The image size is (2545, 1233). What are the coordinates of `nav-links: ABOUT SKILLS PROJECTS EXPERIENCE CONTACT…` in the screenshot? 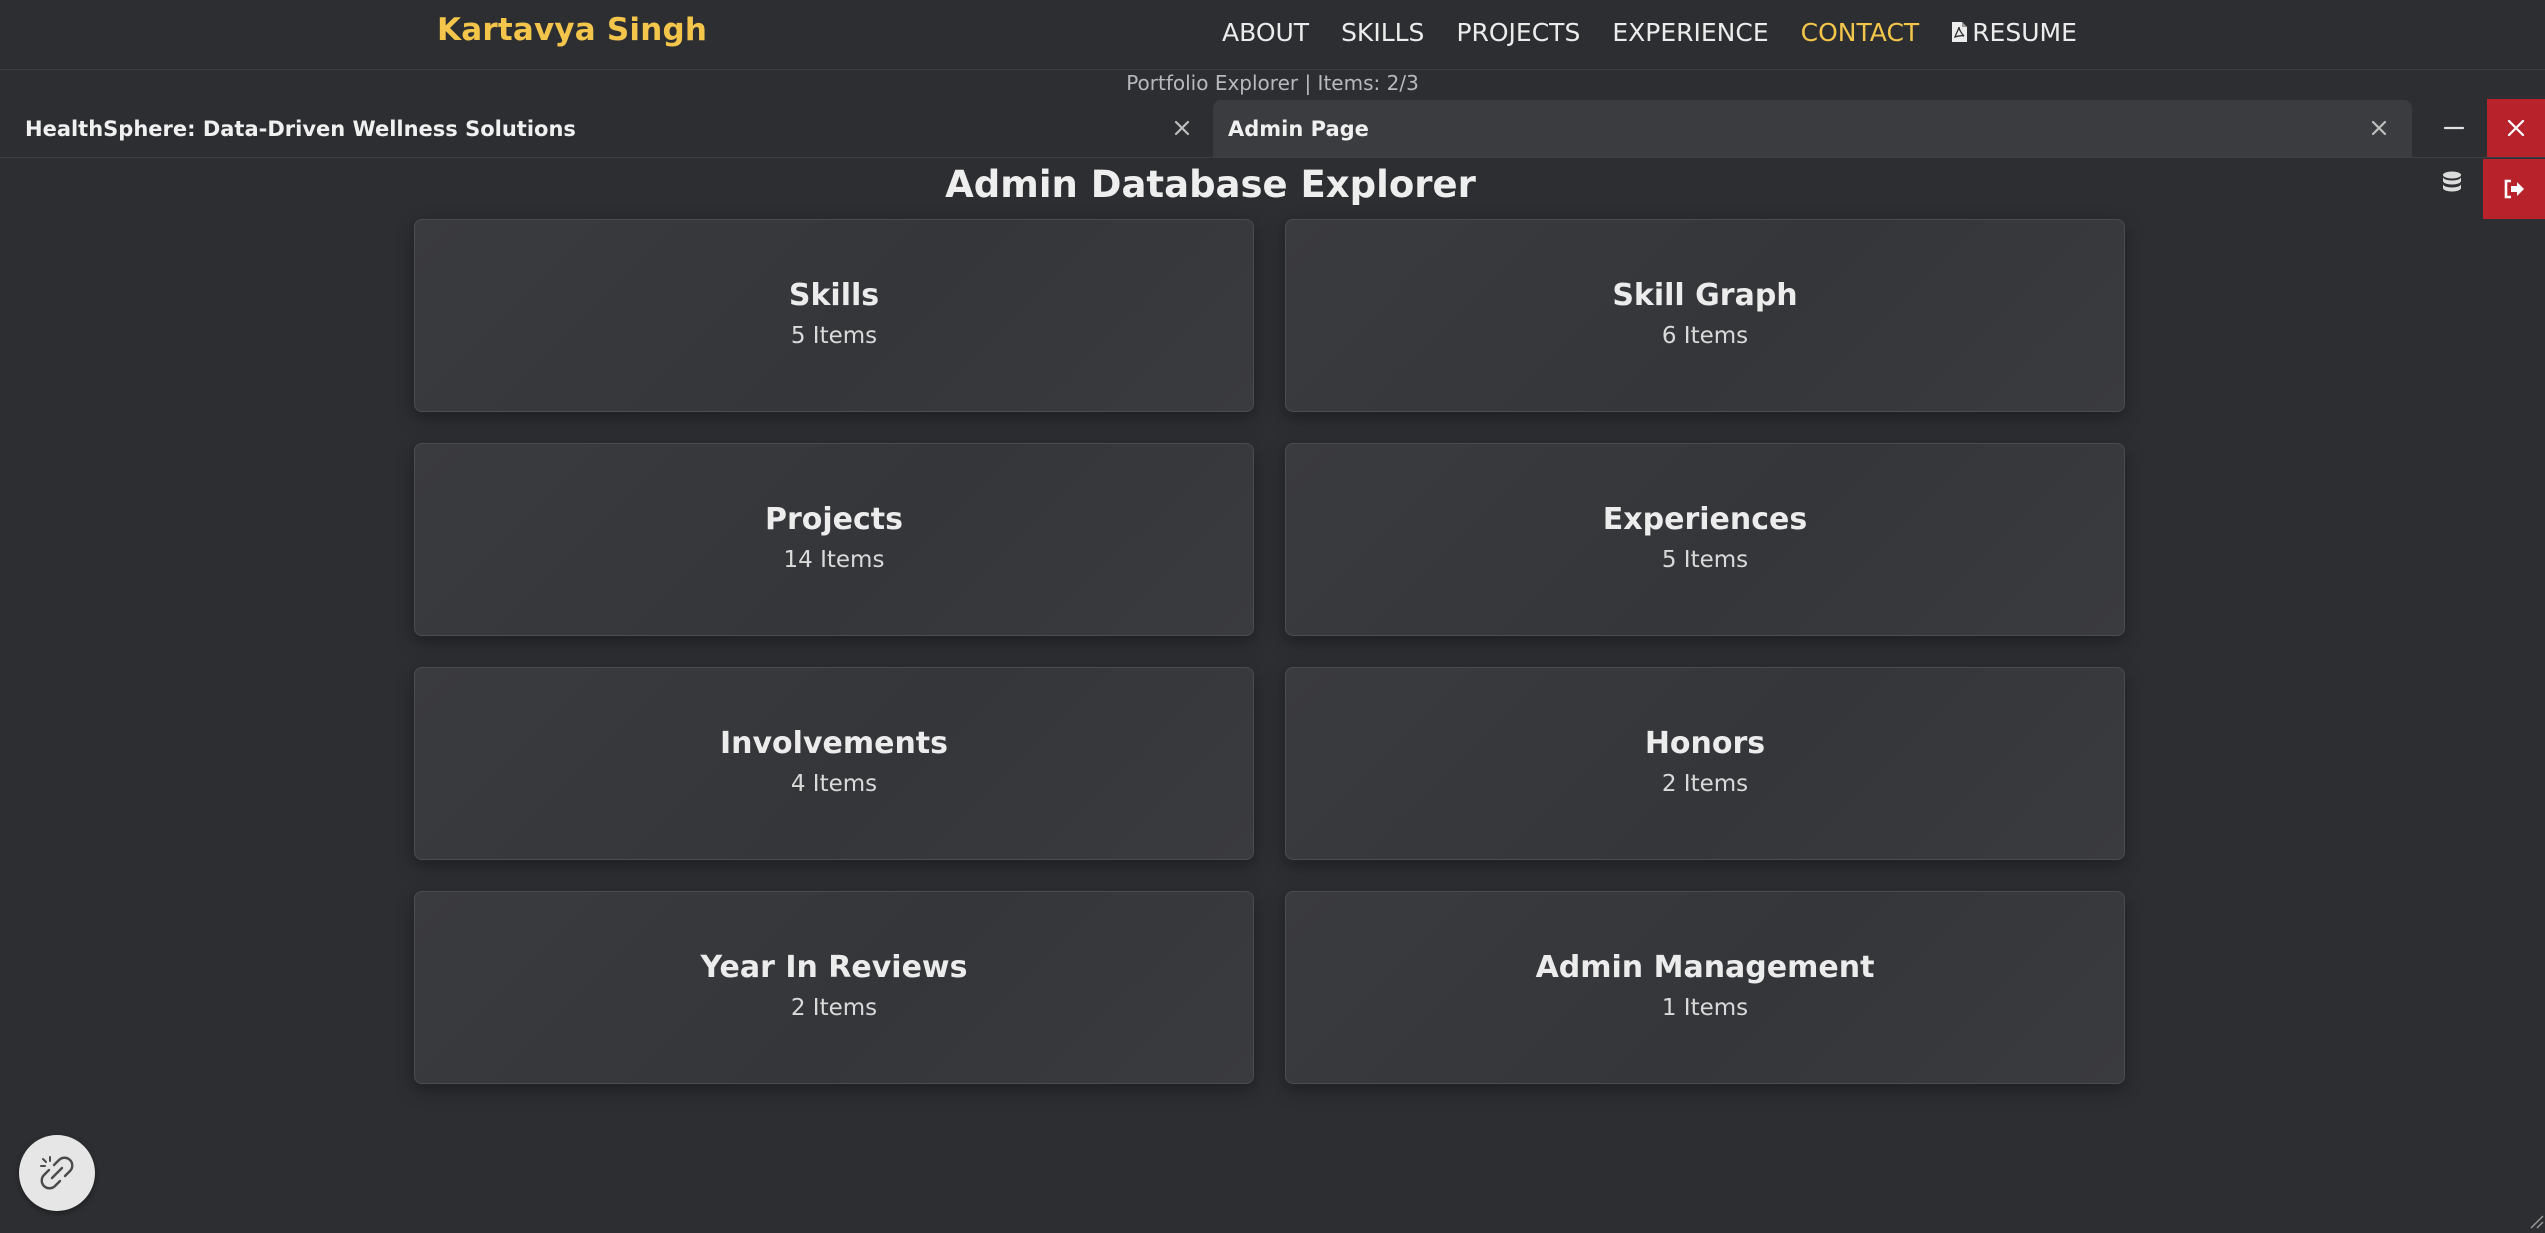 It's located at (1649, 33).